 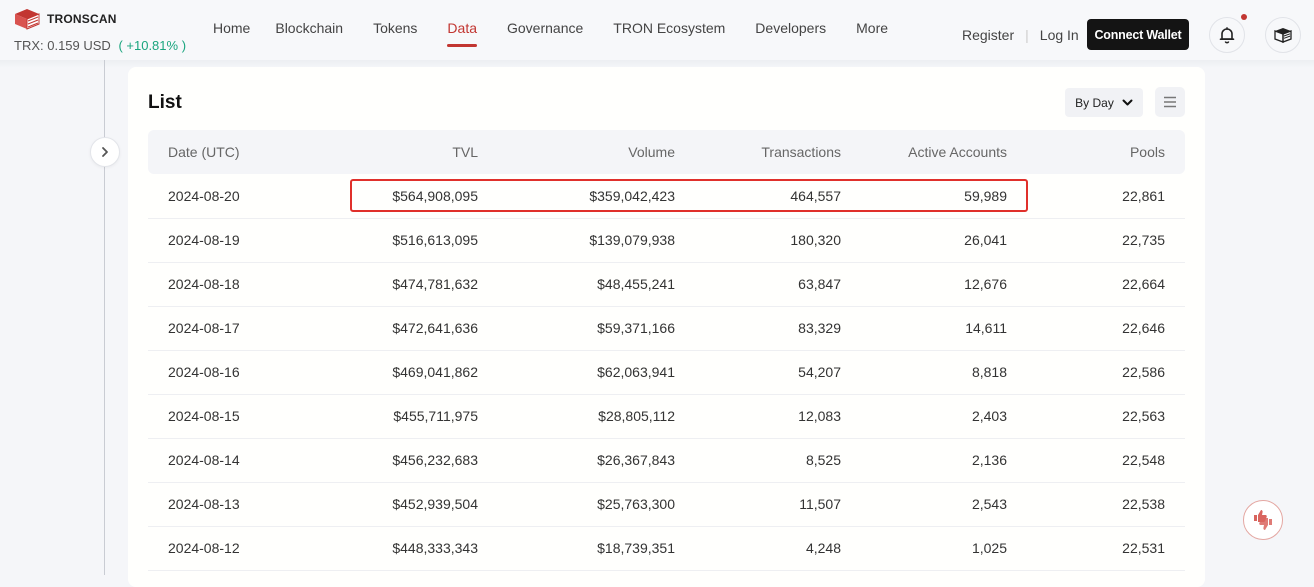 I want to click on cell-active-accounts: 59,989, so click(x=924, y=196).